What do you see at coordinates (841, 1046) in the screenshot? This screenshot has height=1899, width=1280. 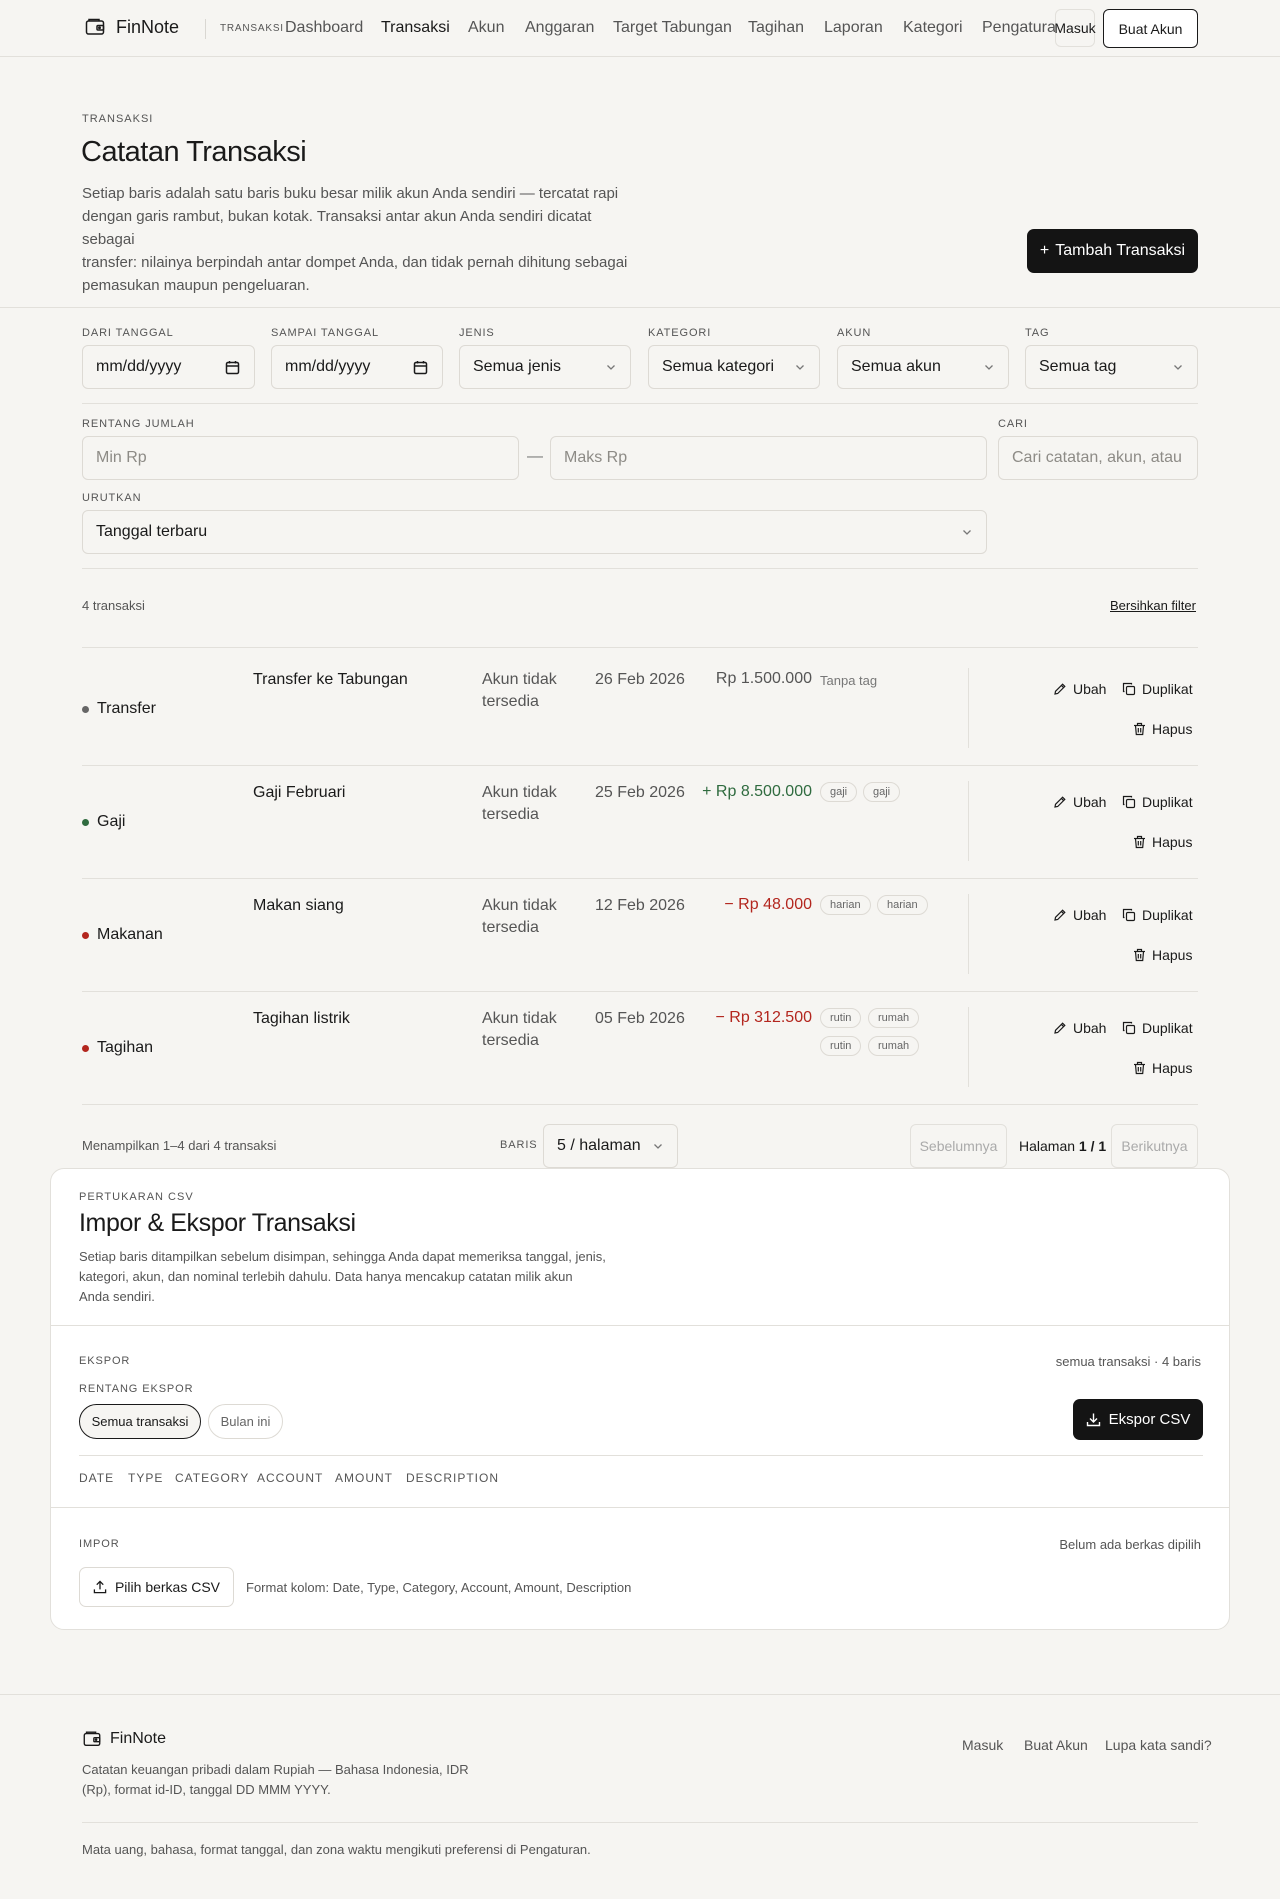 I see `row-tag: rutin` at bounding box center [841, 1046].